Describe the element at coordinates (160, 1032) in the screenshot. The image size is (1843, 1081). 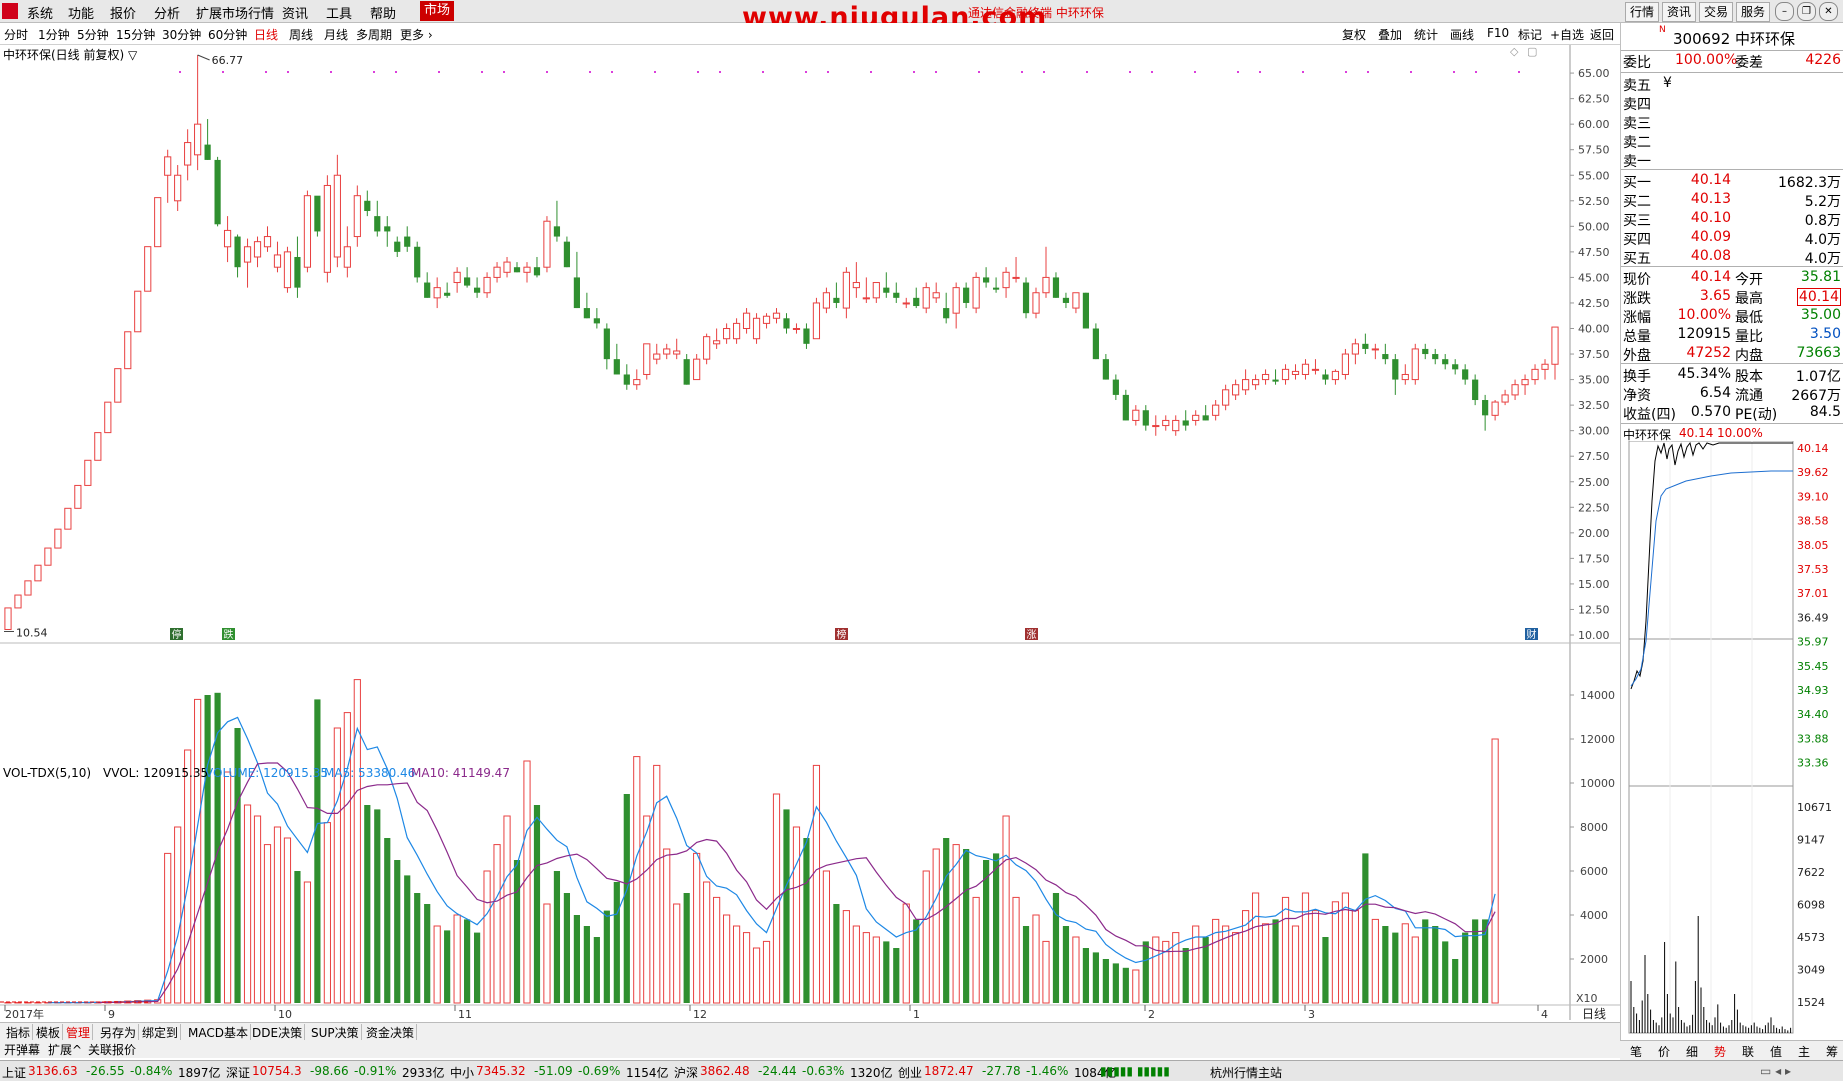
I see `indicator-tab: 绑定到` at that location.